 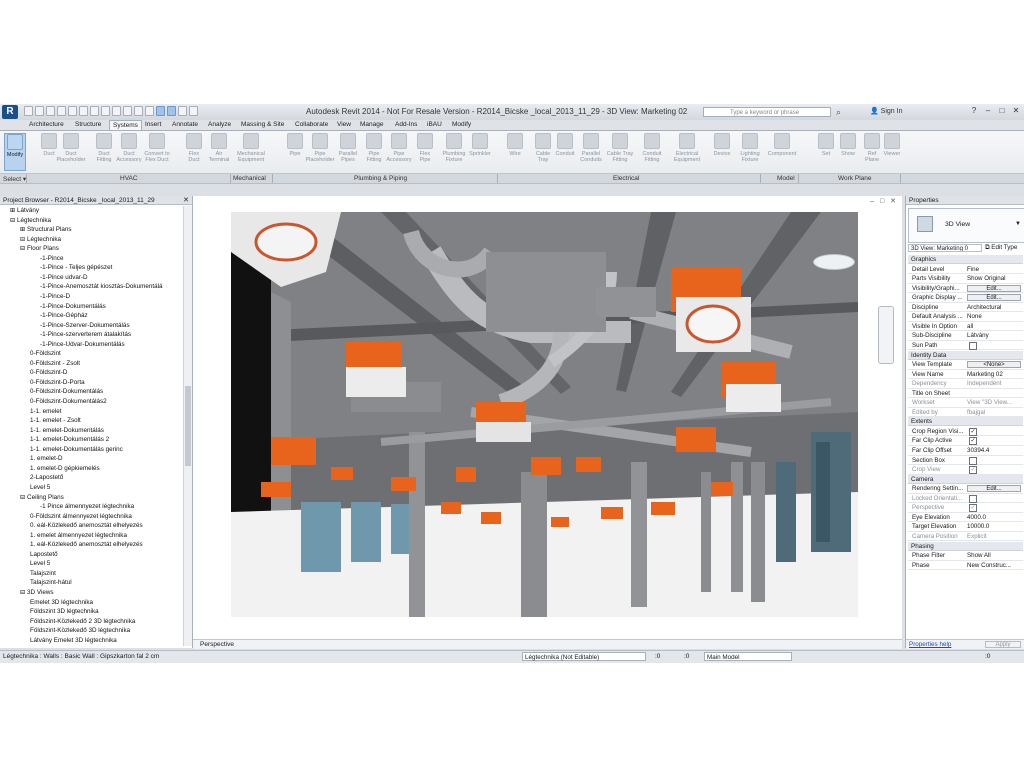 What do you see at coordinates (995, 278) in the screenshot?
I see `property-value: Show Original` at bounding box center [995, 278].